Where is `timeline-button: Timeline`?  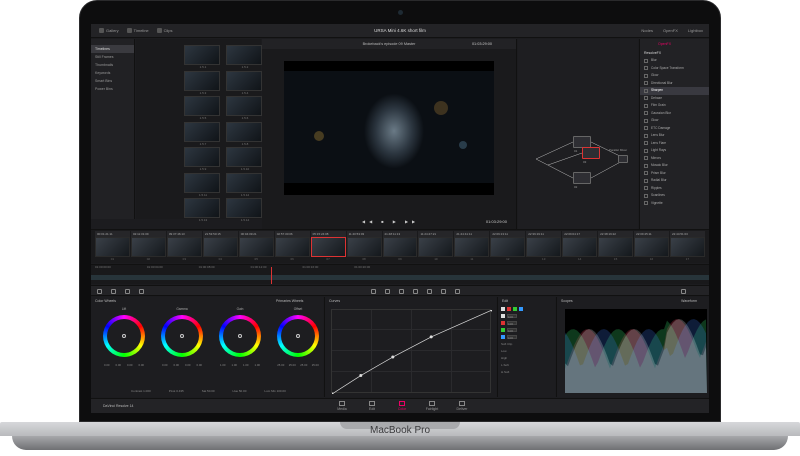 timeline-button: Timeline is located at coordinates (137, 30).